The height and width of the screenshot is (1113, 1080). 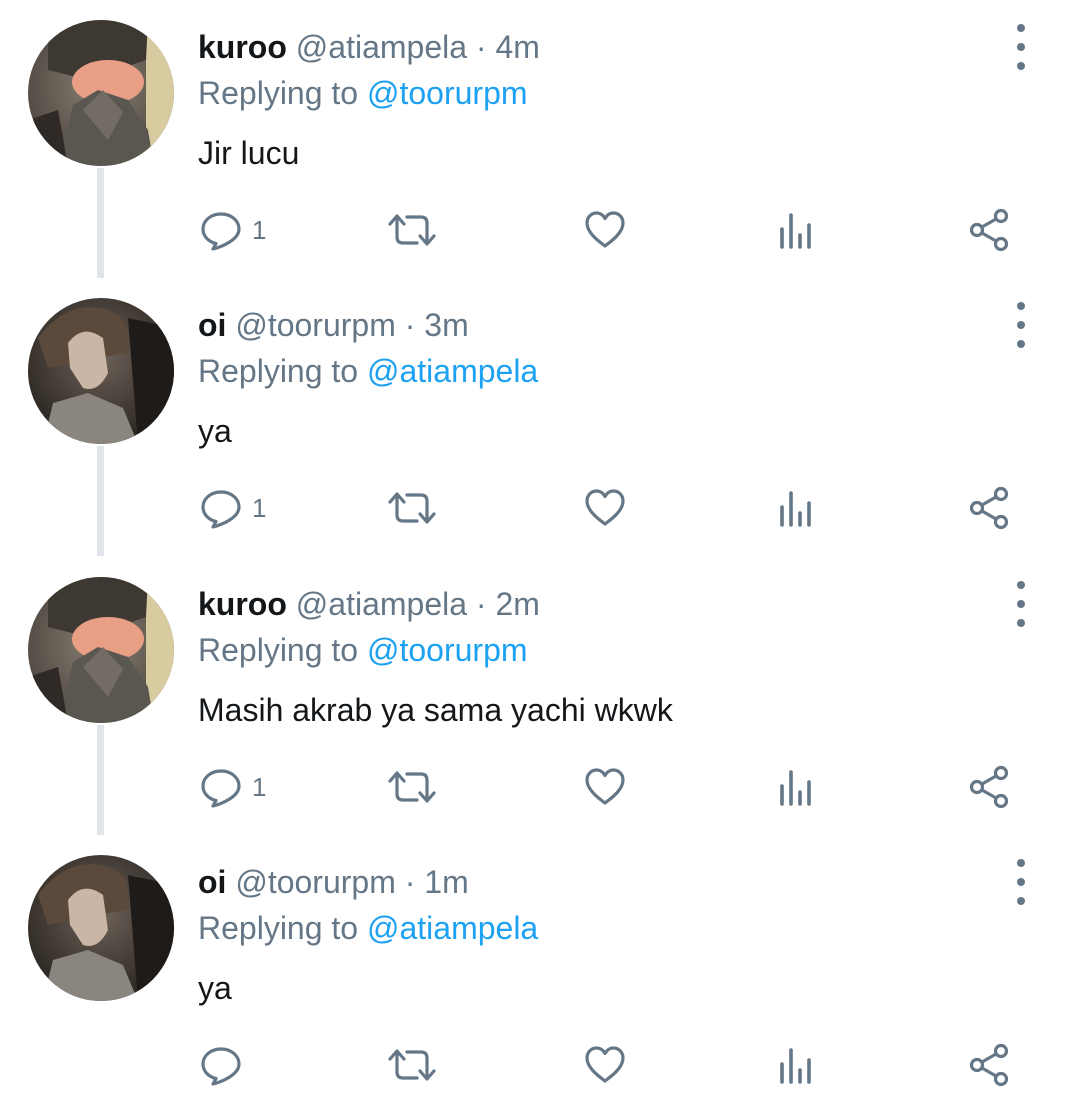 I want to click on reply-button, so click(x=225, y=1065).